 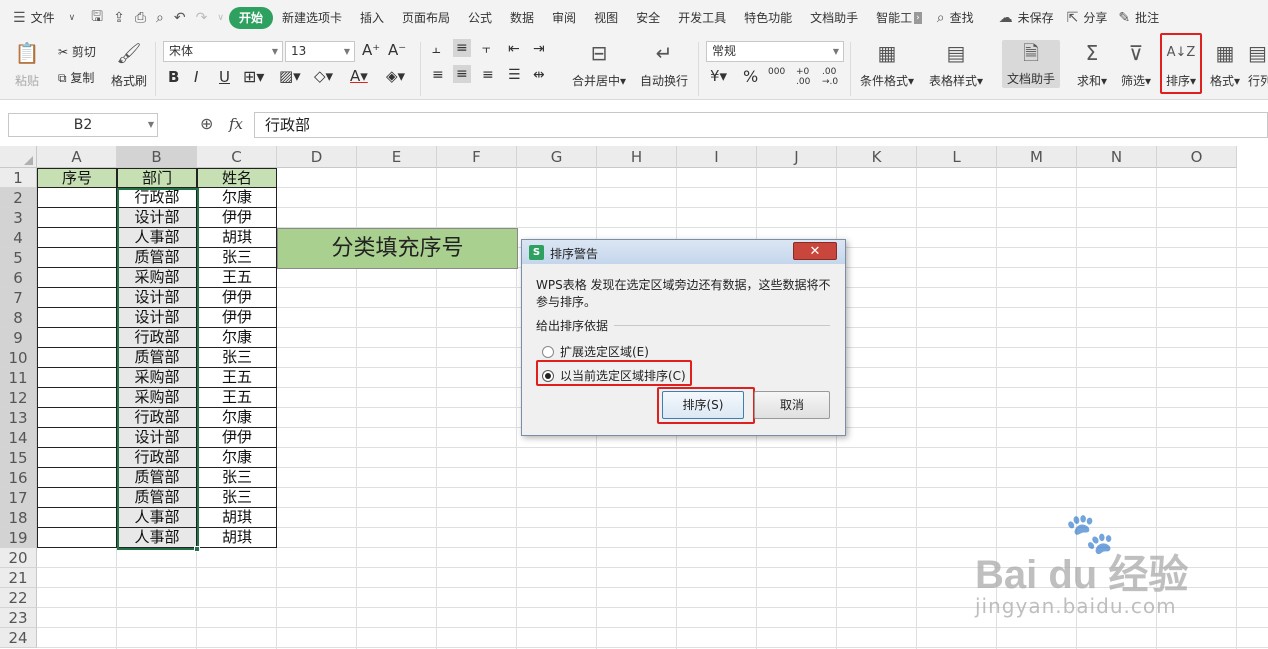 I want to click on row-header-6: 6, so click(x=18, y=278).